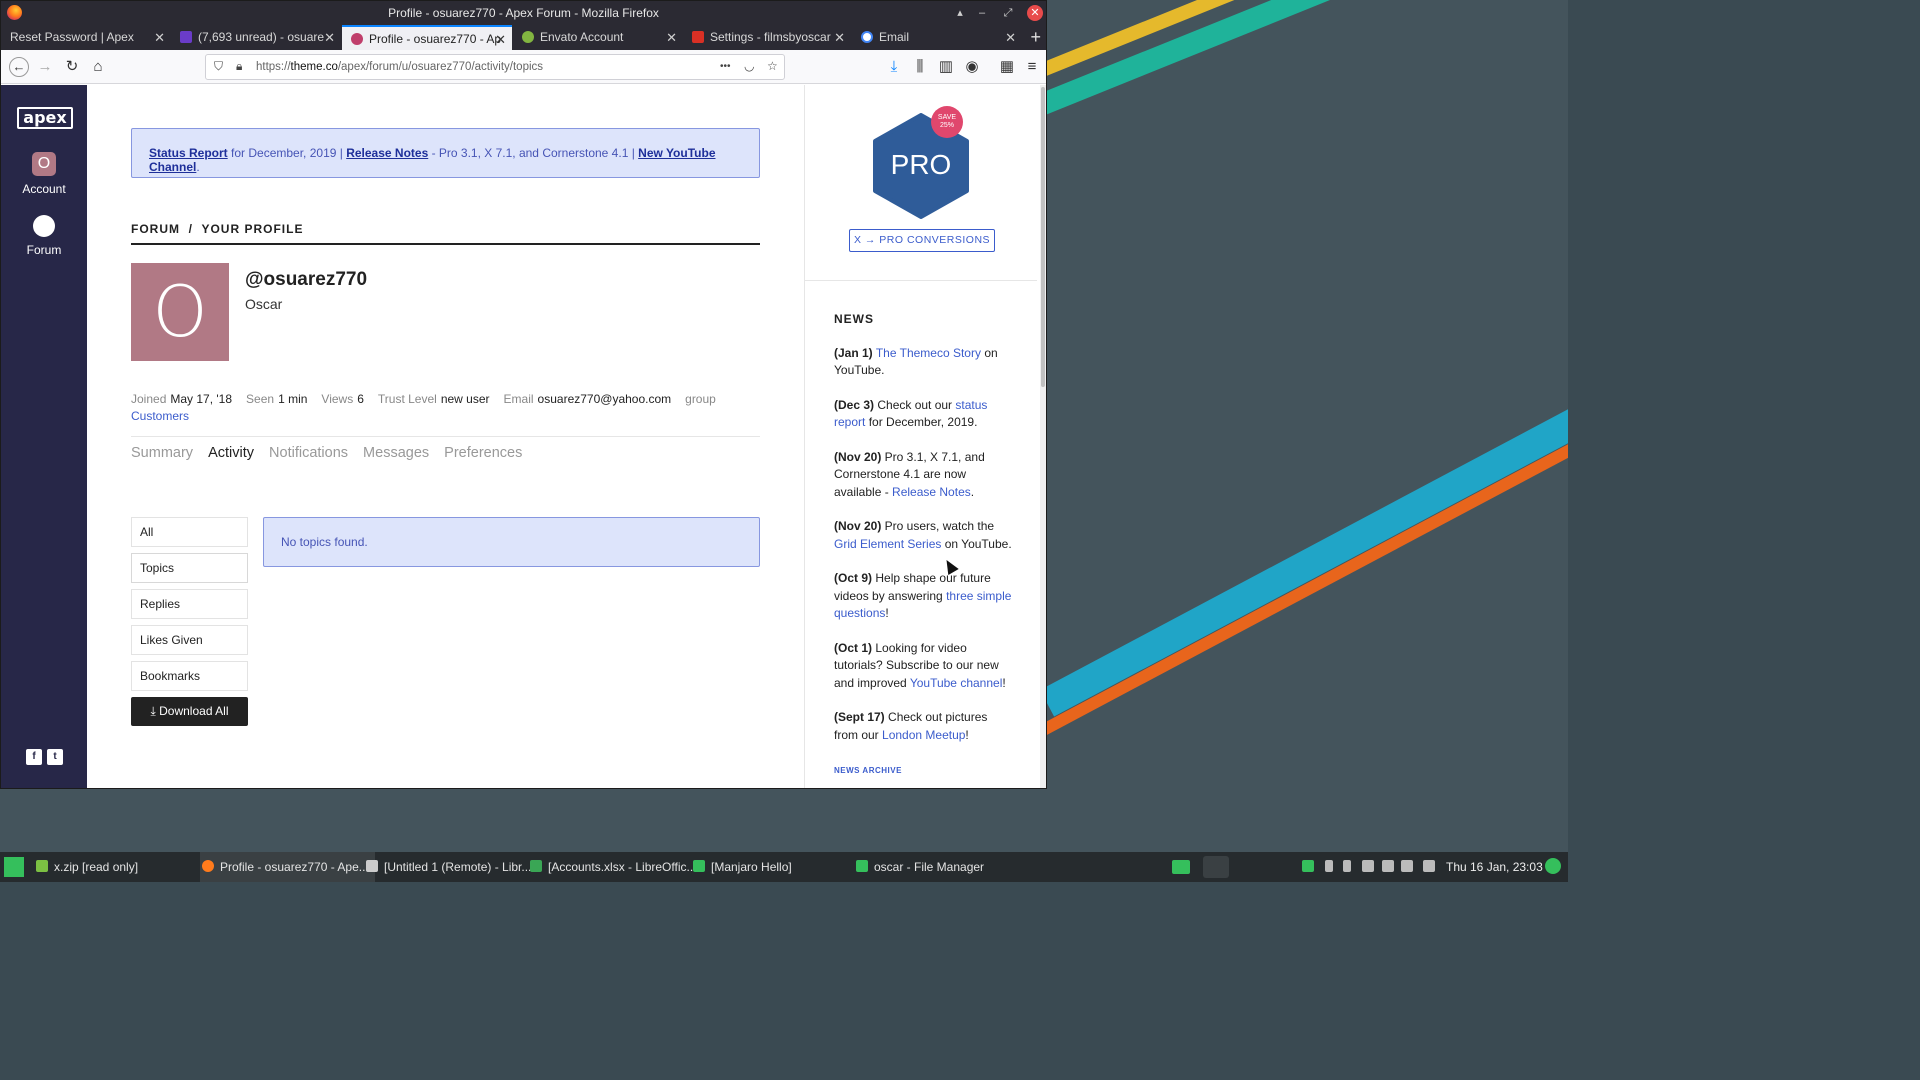  Describe the element at coordinates (528, 37) in the screenshot. I see `envato-icon` at that location.